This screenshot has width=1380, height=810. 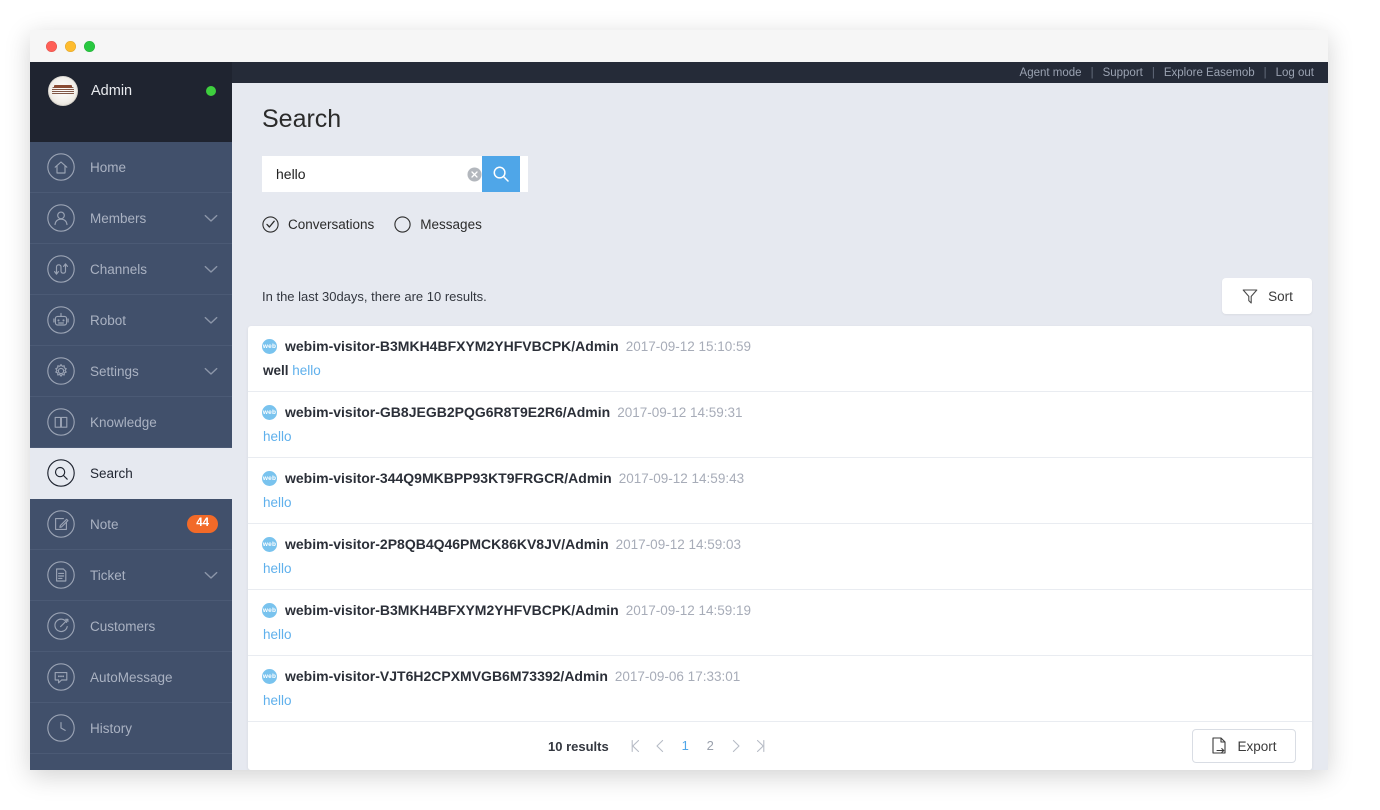 What do you see at coordinates (1209, 73) in the screenshot?
I see `top-nav-explore: Explore Easemob` at bounding box center [1209, 73].